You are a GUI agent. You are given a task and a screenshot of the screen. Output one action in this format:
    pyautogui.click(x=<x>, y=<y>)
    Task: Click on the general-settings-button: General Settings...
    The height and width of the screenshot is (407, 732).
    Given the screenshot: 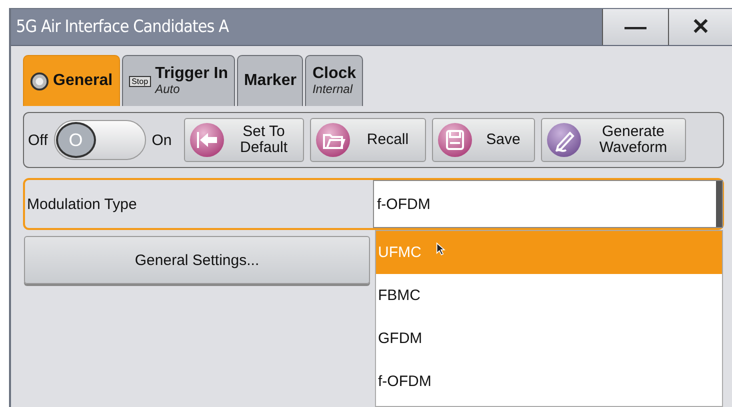 What is the action you would take?
    pyautogui.click(x=197, y=260)
    